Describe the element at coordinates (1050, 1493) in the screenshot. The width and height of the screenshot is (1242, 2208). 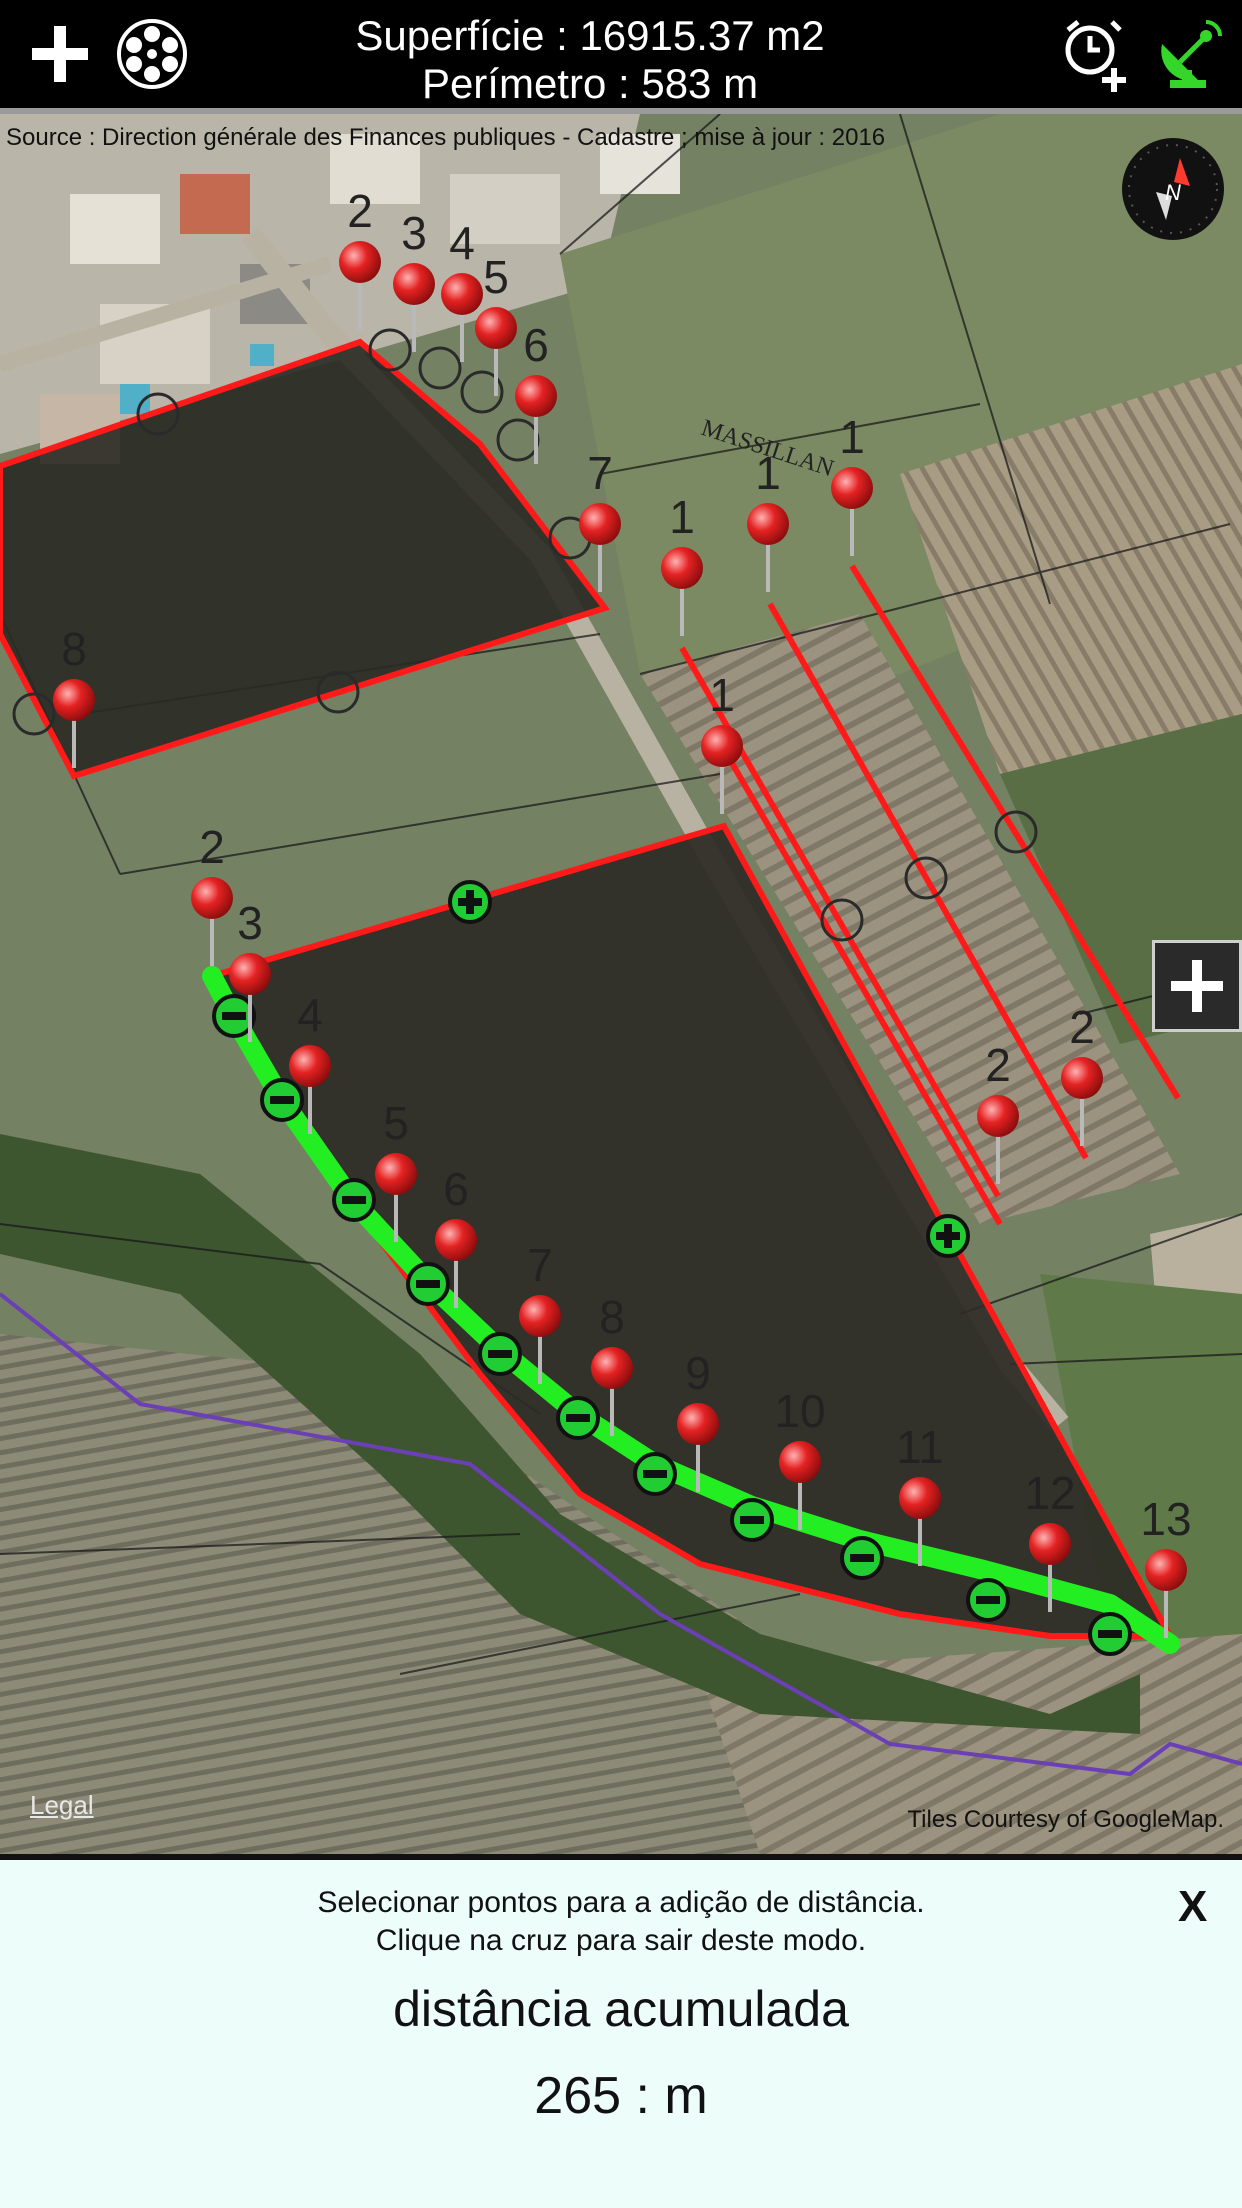
I see `pin-number-label: 12` at that location.